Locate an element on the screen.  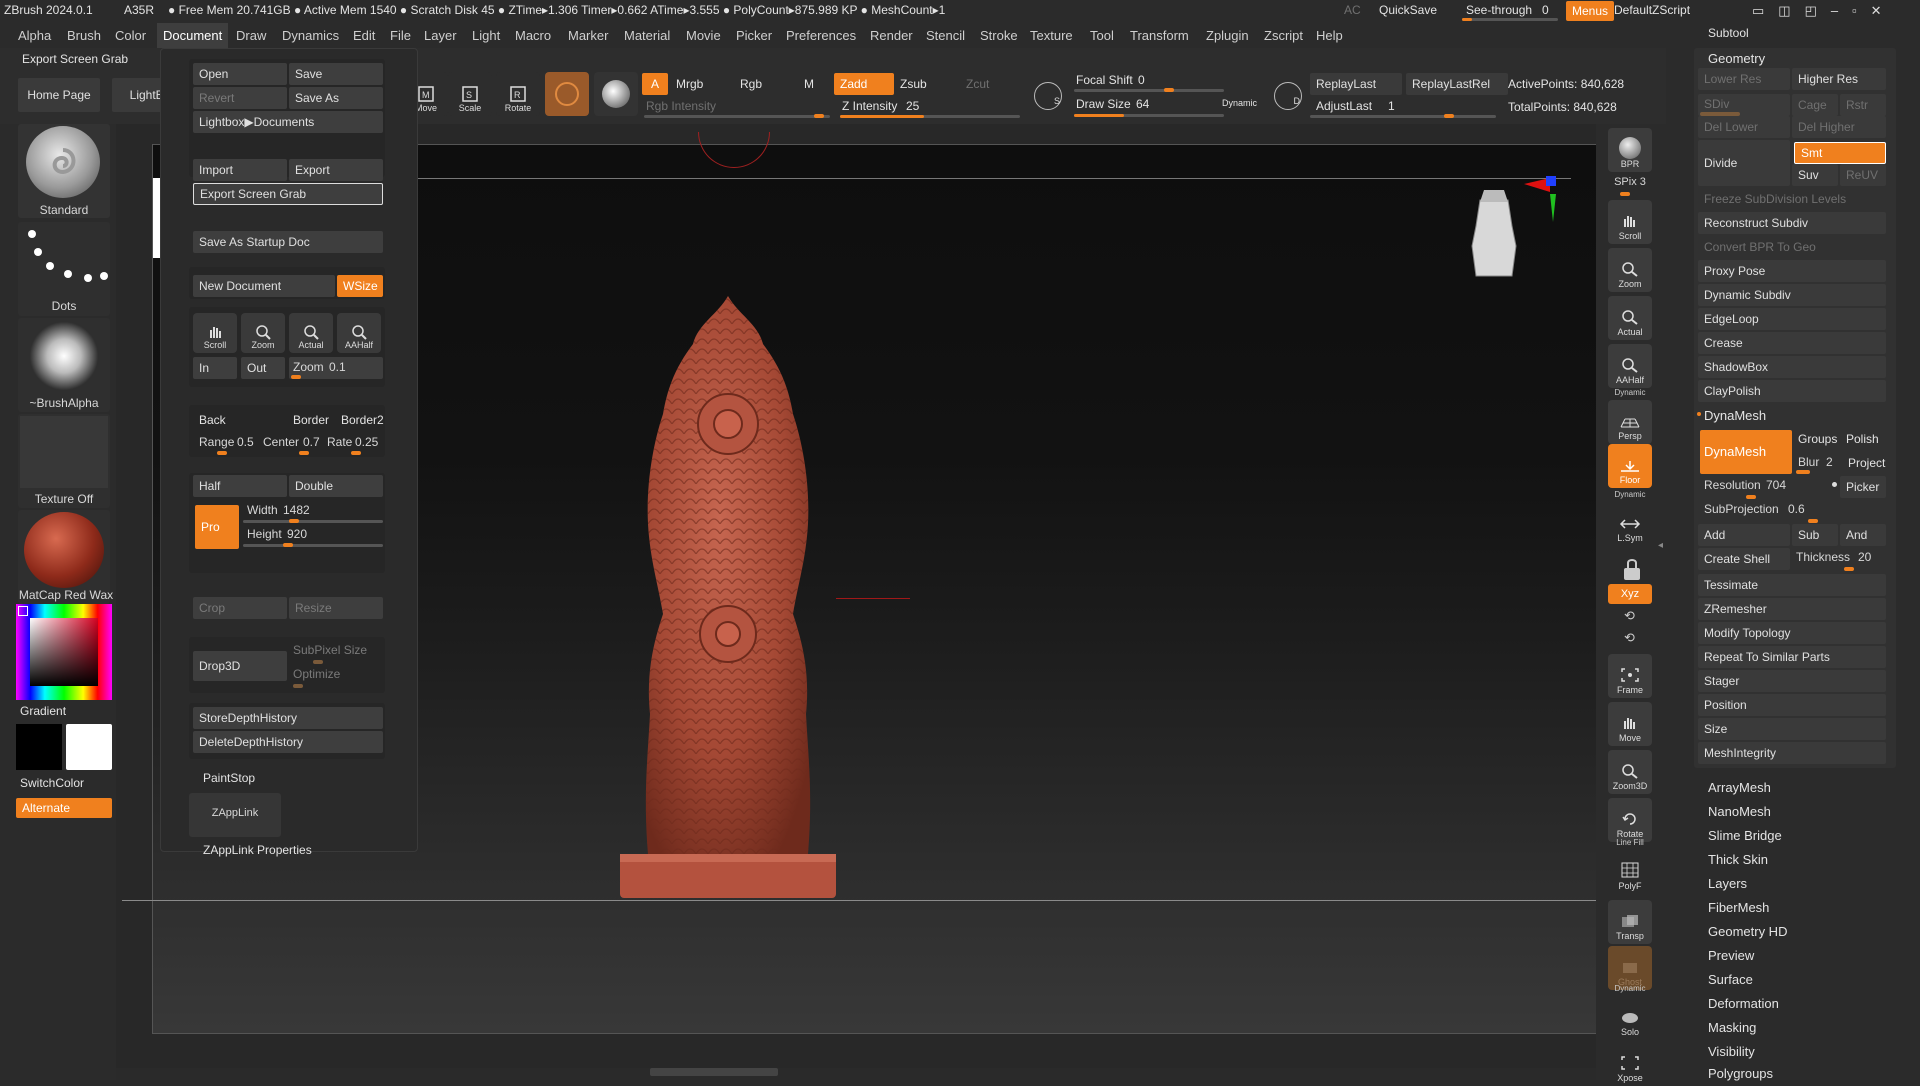
d-icon: D is located at coordinates (1288, 96).